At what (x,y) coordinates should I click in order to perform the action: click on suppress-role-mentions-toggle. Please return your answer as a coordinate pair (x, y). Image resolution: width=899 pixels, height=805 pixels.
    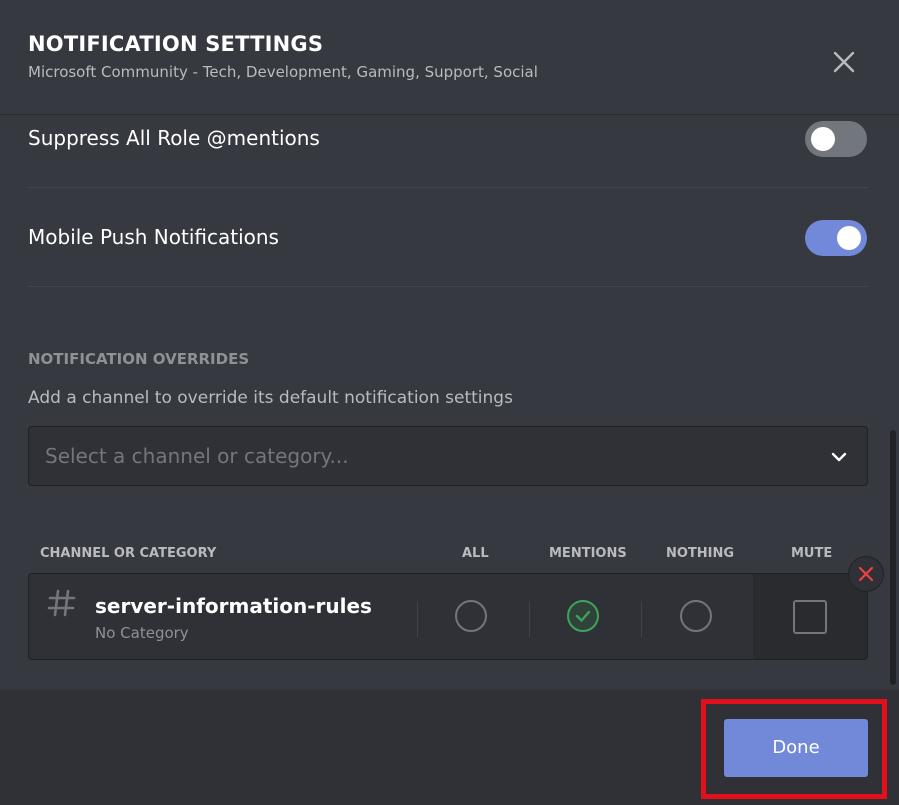
    Looking at the image, I should click on (836, 139).